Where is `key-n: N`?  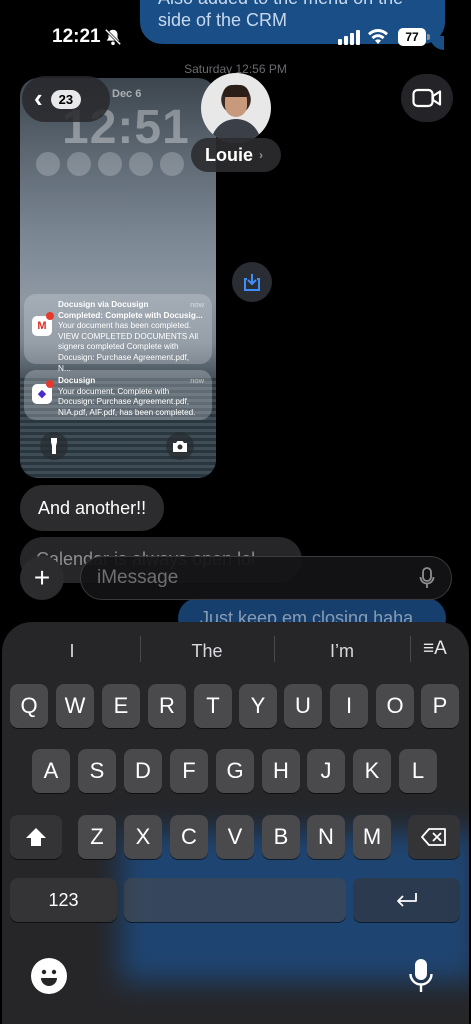 key-n: N is located at coordinates (326, 837).